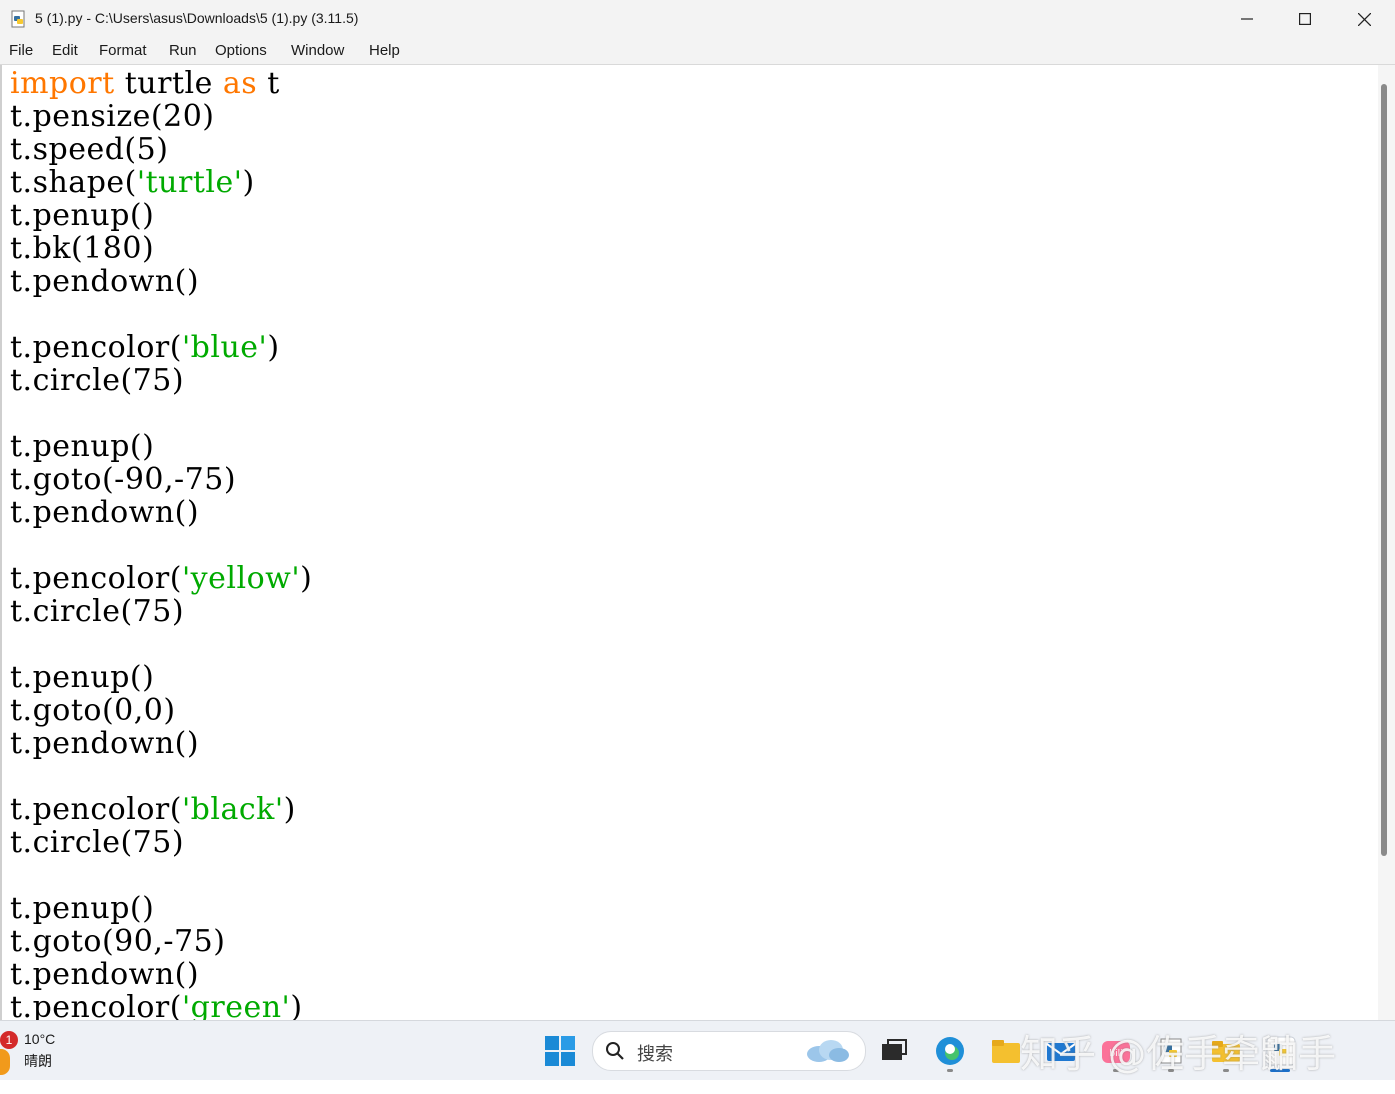 This screenshot has height=1094, width=1395. I want to click on edge-browser-icon, so click(950, 1051).